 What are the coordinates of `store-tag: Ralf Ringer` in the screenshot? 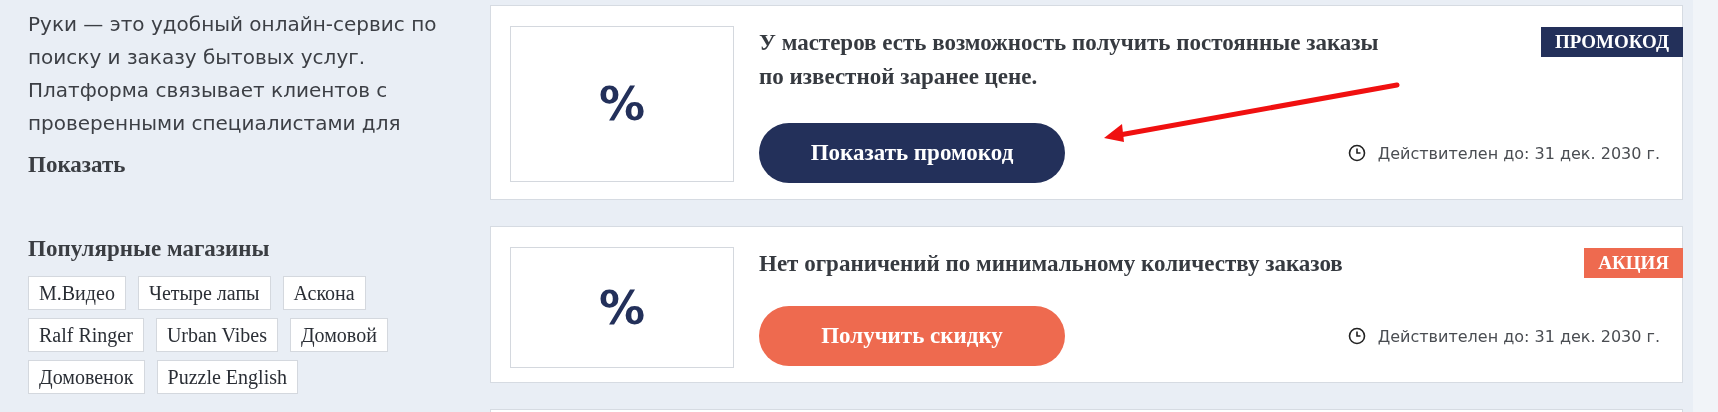 It's located at (86, 335).